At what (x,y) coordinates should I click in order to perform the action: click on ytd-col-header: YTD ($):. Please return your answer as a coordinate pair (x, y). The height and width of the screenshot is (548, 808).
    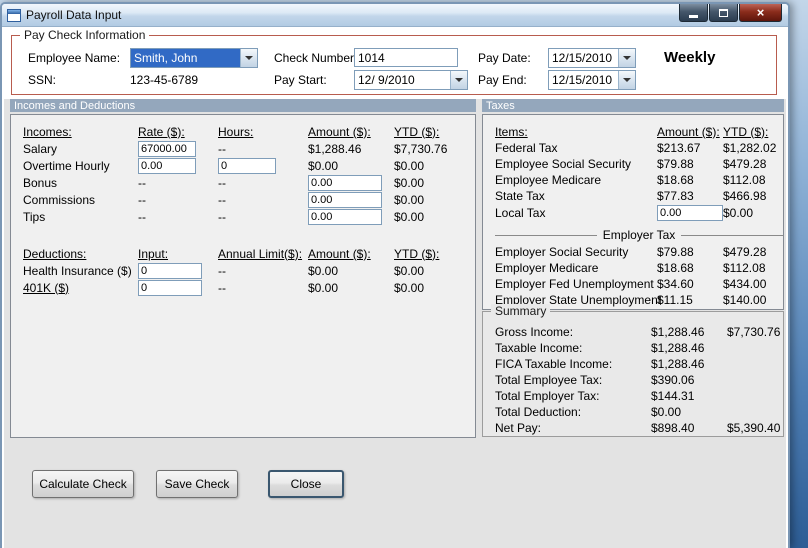
    Looking at the image, I should click on (746, 131).